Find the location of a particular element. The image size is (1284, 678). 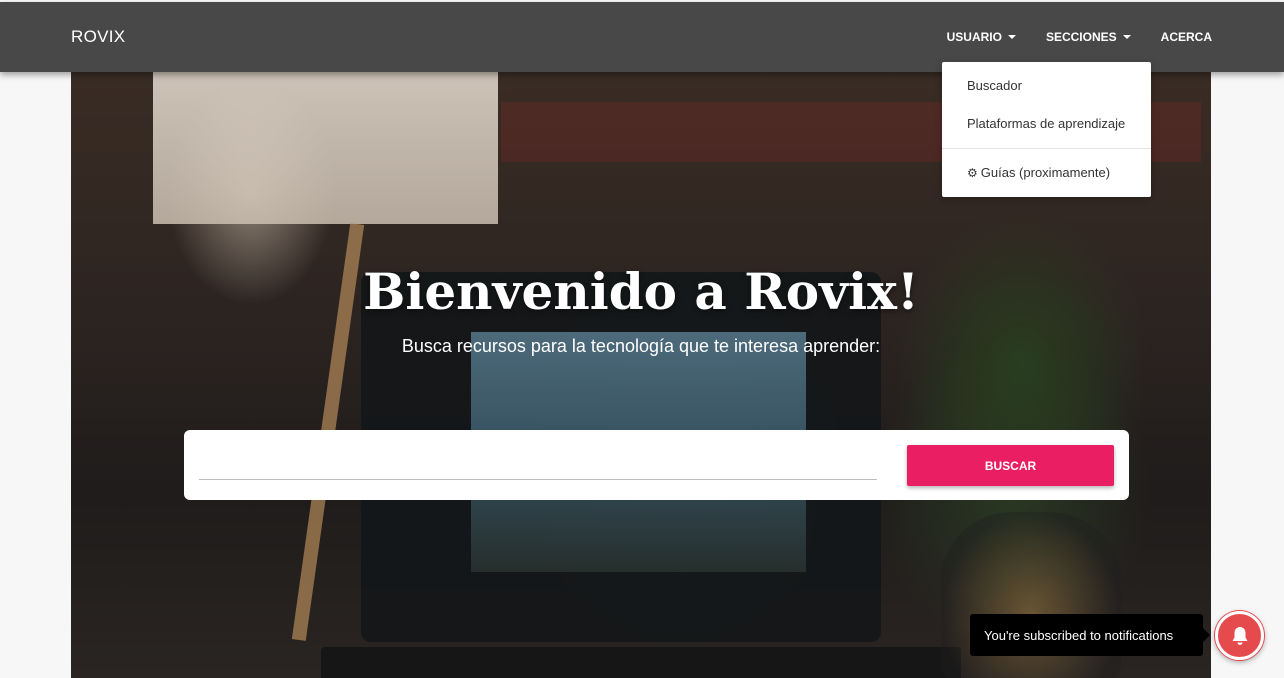

dropdown-item-plataformas: Plataformas de aprendizaje is located at coordinates (1046, 123).